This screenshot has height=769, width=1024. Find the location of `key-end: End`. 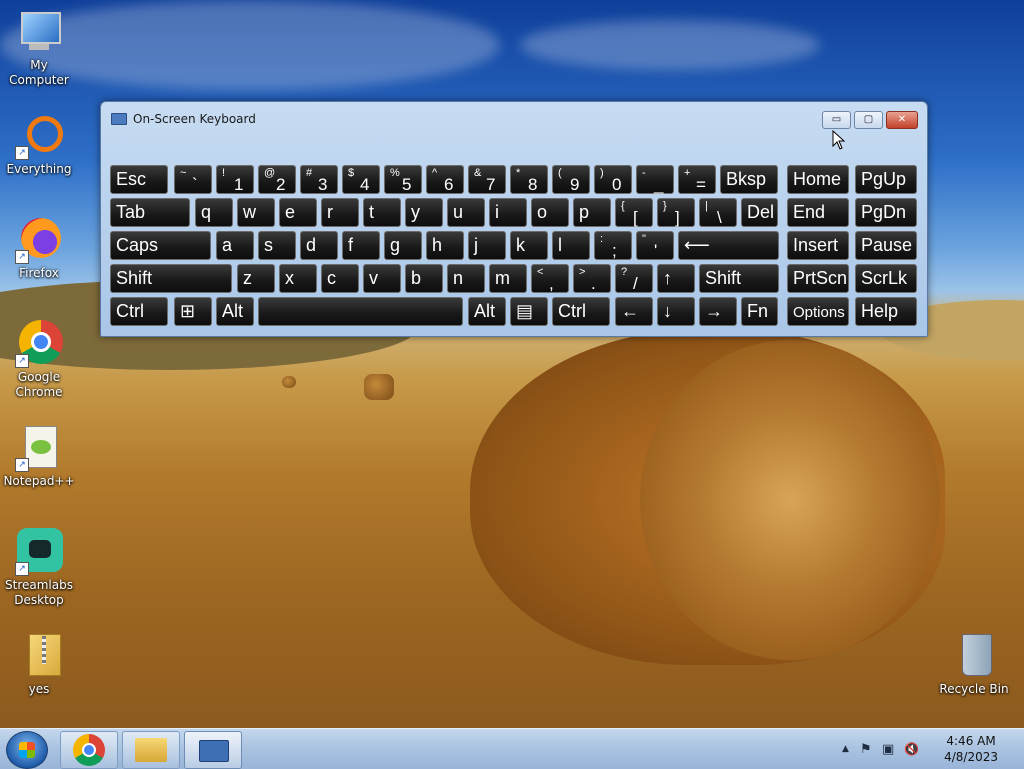

key-end: End is located at coordinates (818, 212).